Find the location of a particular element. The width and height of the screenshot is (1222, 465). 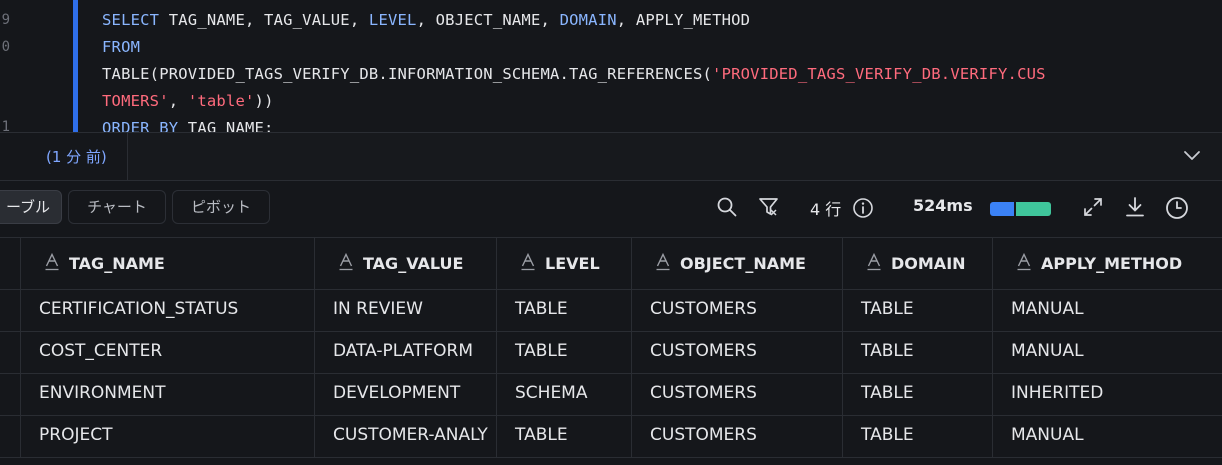

result-tab-label: (1 分 前) is located at coordinates (76, 157).